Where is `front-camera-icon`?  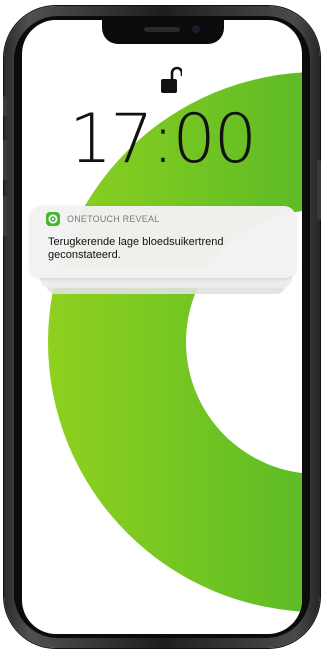 front-camera-icon is located at coordinates (196, 29).